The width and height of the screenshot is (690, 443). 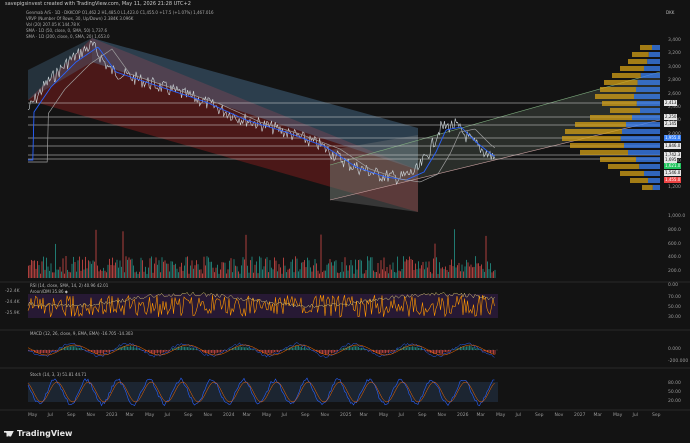 I want to click on aroon-label: Aroon/DMI 35.86 ◆, so click(x=49, y=292).